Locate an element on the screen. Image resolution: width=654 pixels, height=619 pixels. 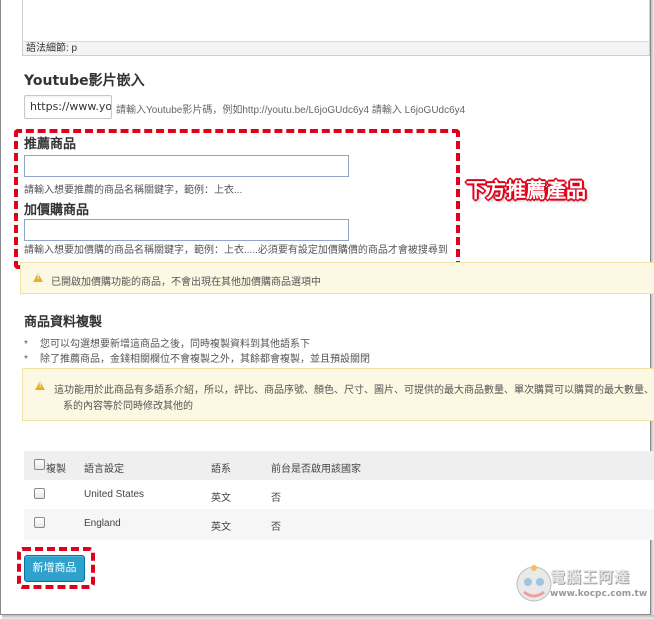
table-row: United States 英文 否 is located at coordinates (339, 494).